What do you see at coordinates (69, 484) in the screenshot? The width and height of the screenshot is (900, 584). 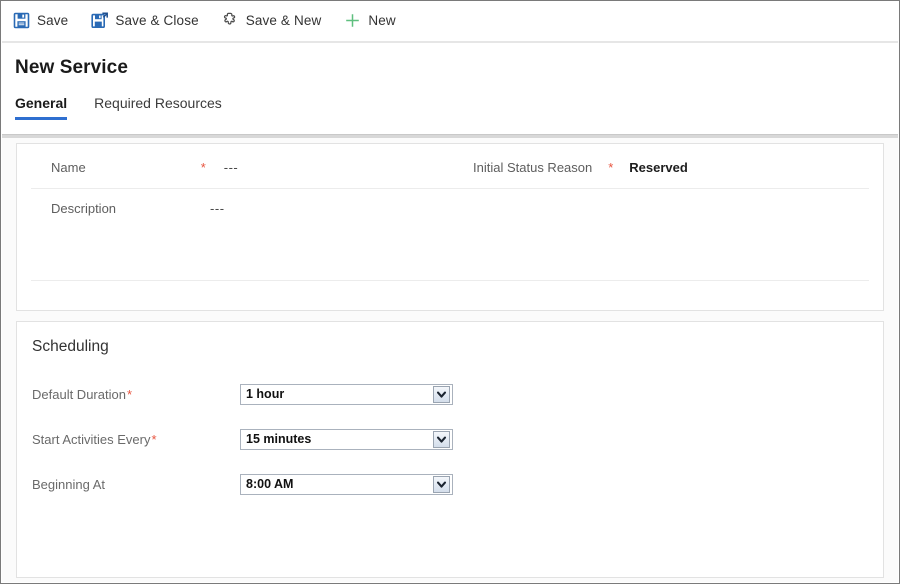 I see `field-beginning-at-label: Beginning At` at bounding box center [69, 484].